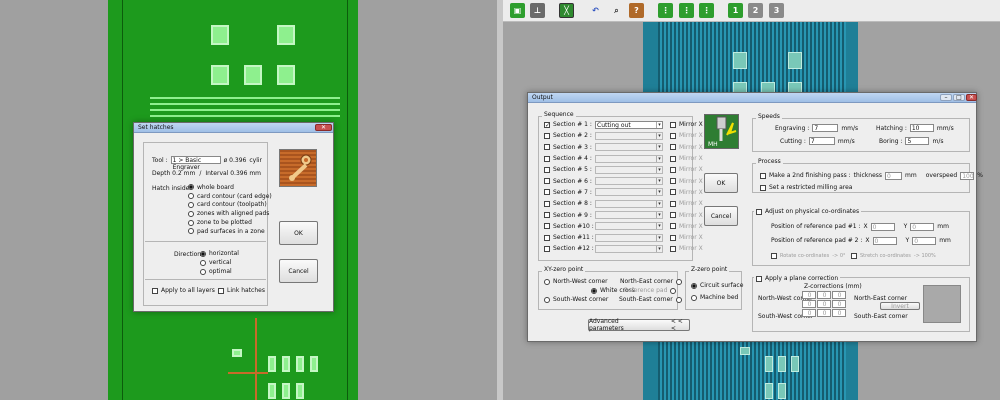  What do you see at coordinates (825, 128) in the screenshot?
I see `engraving-input: 7` at bounding box center [825, 128].